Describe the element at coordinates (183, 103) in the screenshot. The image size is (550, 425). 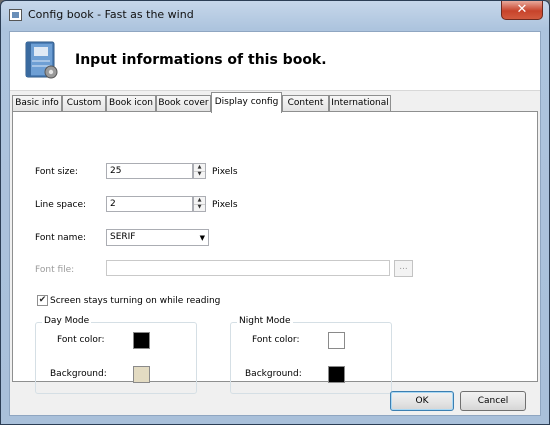
I see `tab-book-cover: Book cover` at that location.